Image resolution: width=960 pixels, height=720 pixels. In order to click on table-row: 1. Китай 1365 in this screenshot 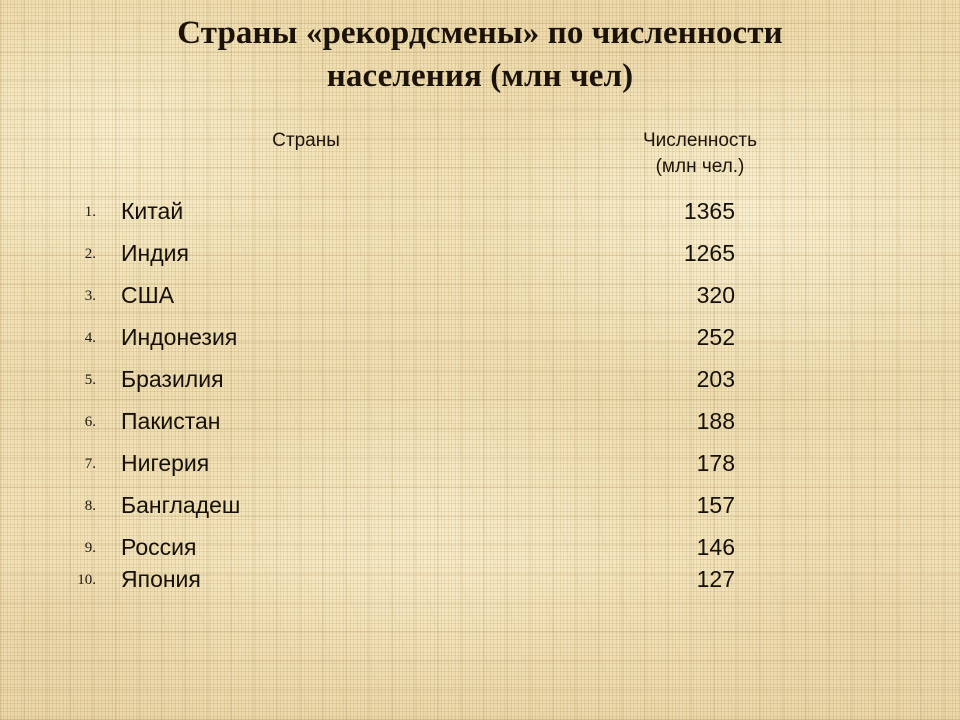, I will do `click(480, 216)`.